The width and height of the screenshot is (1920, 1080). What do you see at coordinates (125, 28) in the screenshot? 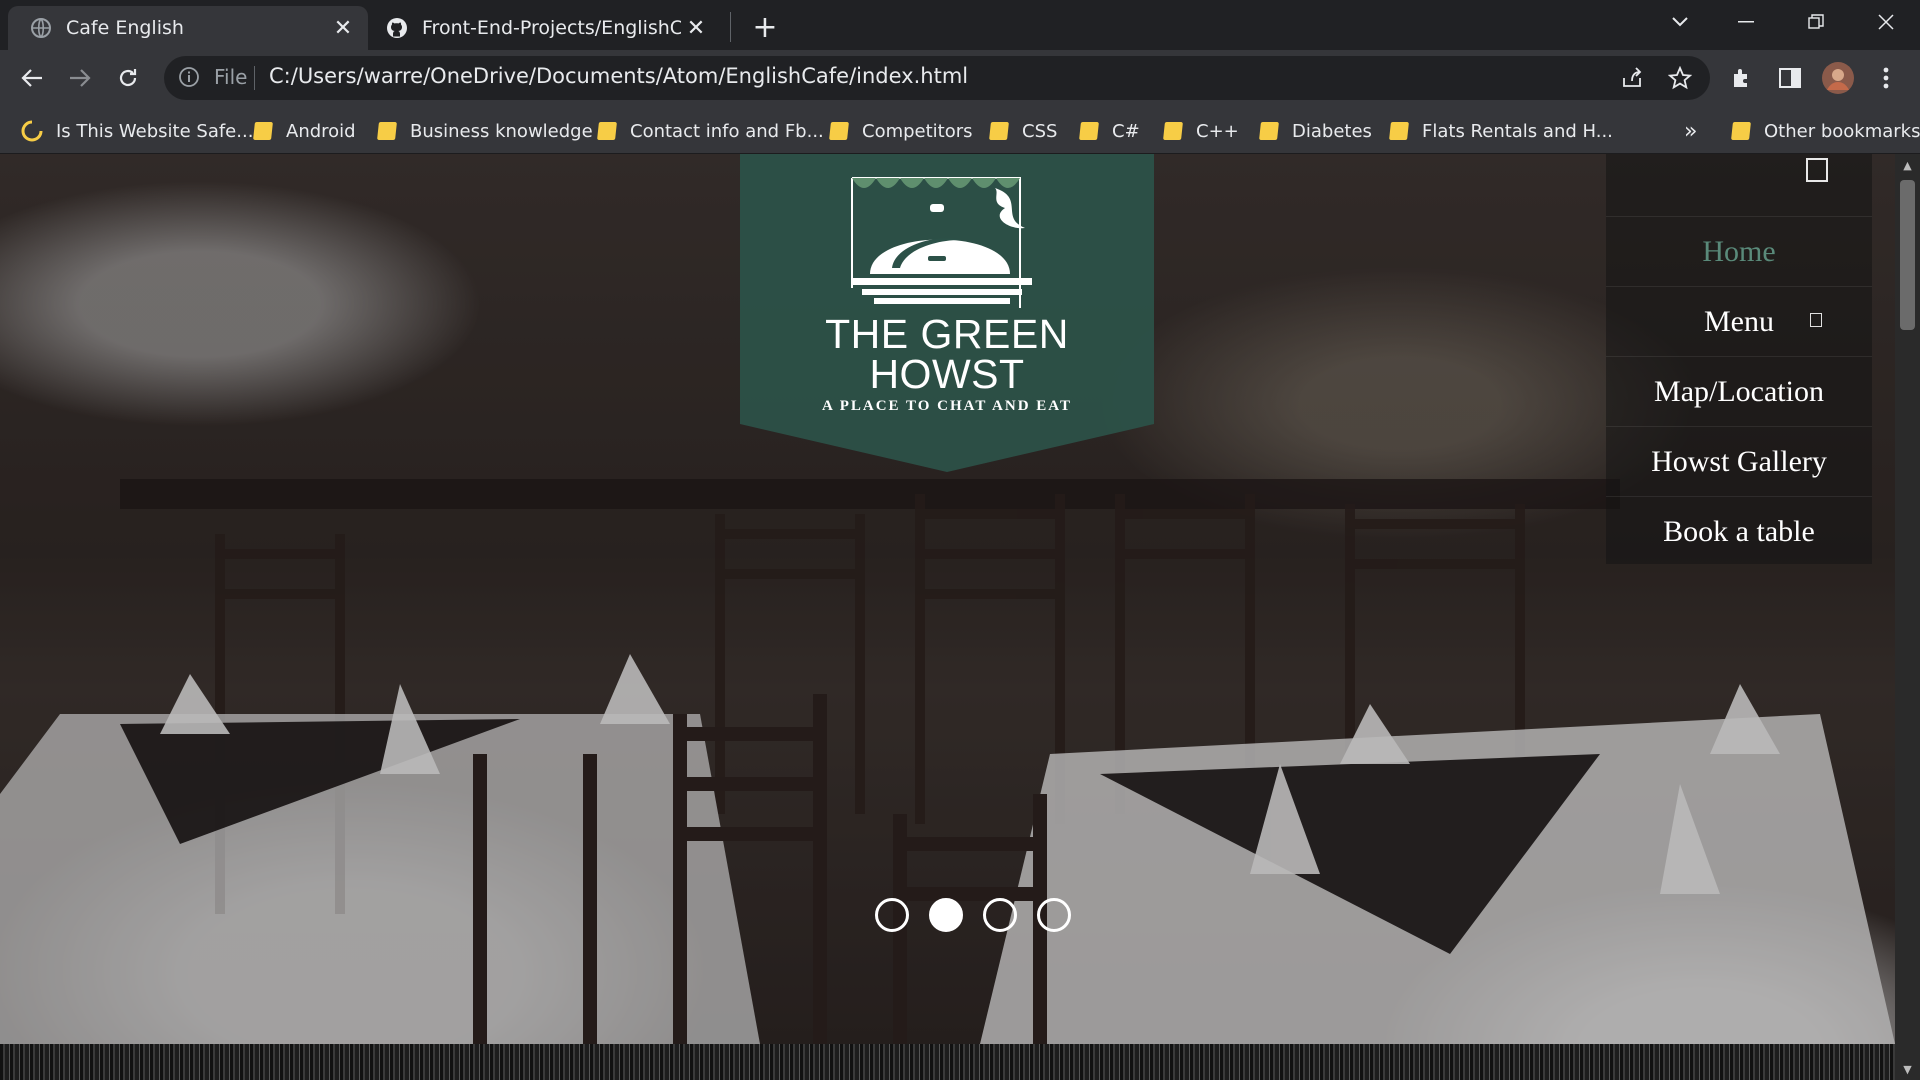
I see `tab-title: Cafe English` at bounding box center [125, 28].